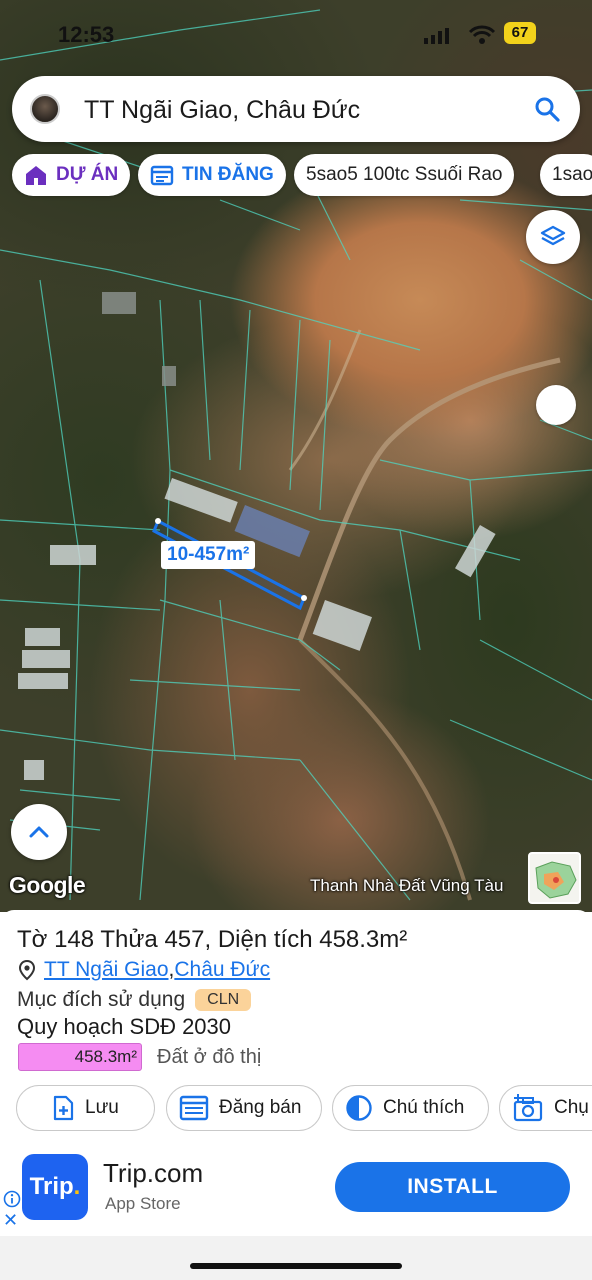  What do you see at coordinates (194, 1108) in the screenshot?
I see `listing-icon` at bounding box center [194, 1108].